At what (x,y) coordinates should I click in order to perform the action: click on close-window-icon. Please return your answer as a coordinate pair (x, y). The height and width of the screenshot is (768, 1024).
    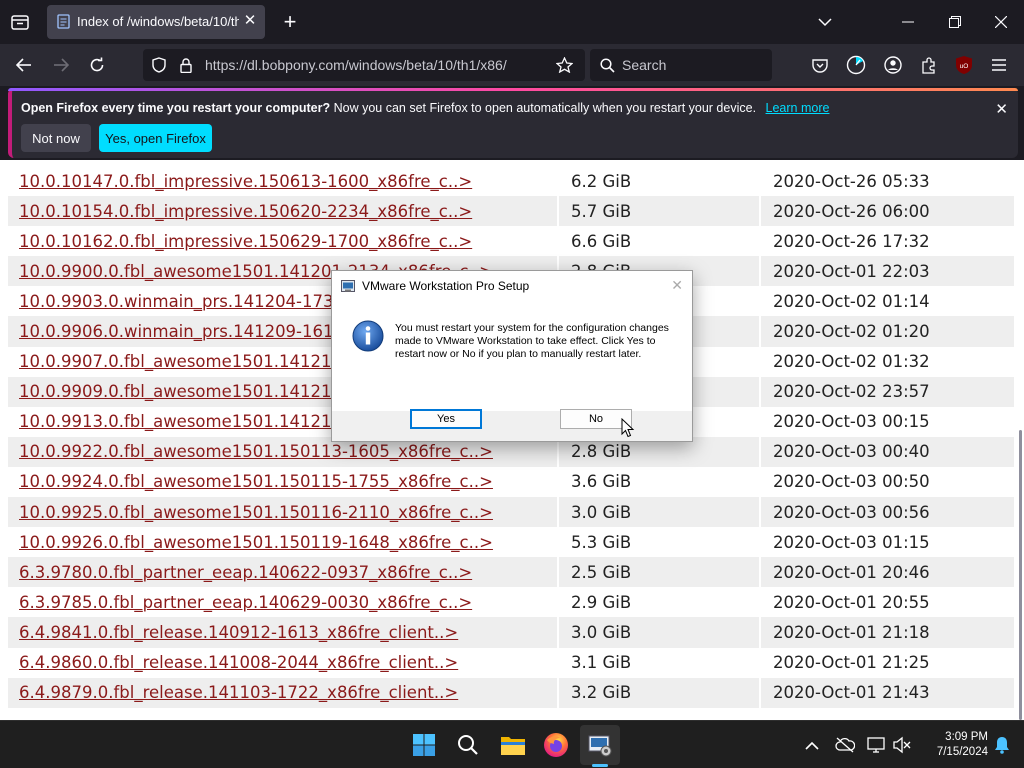
    Looking at the image, I should click on (1001, 22).